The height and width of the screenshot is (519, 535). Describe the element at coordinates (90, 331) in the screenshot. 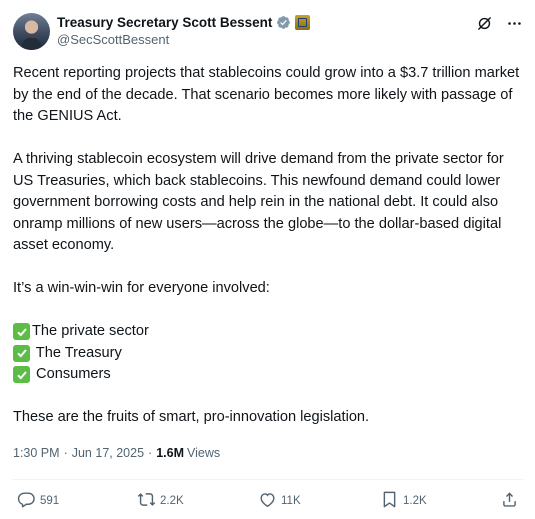

I see `checklist-item-label: The private sector` at that location.